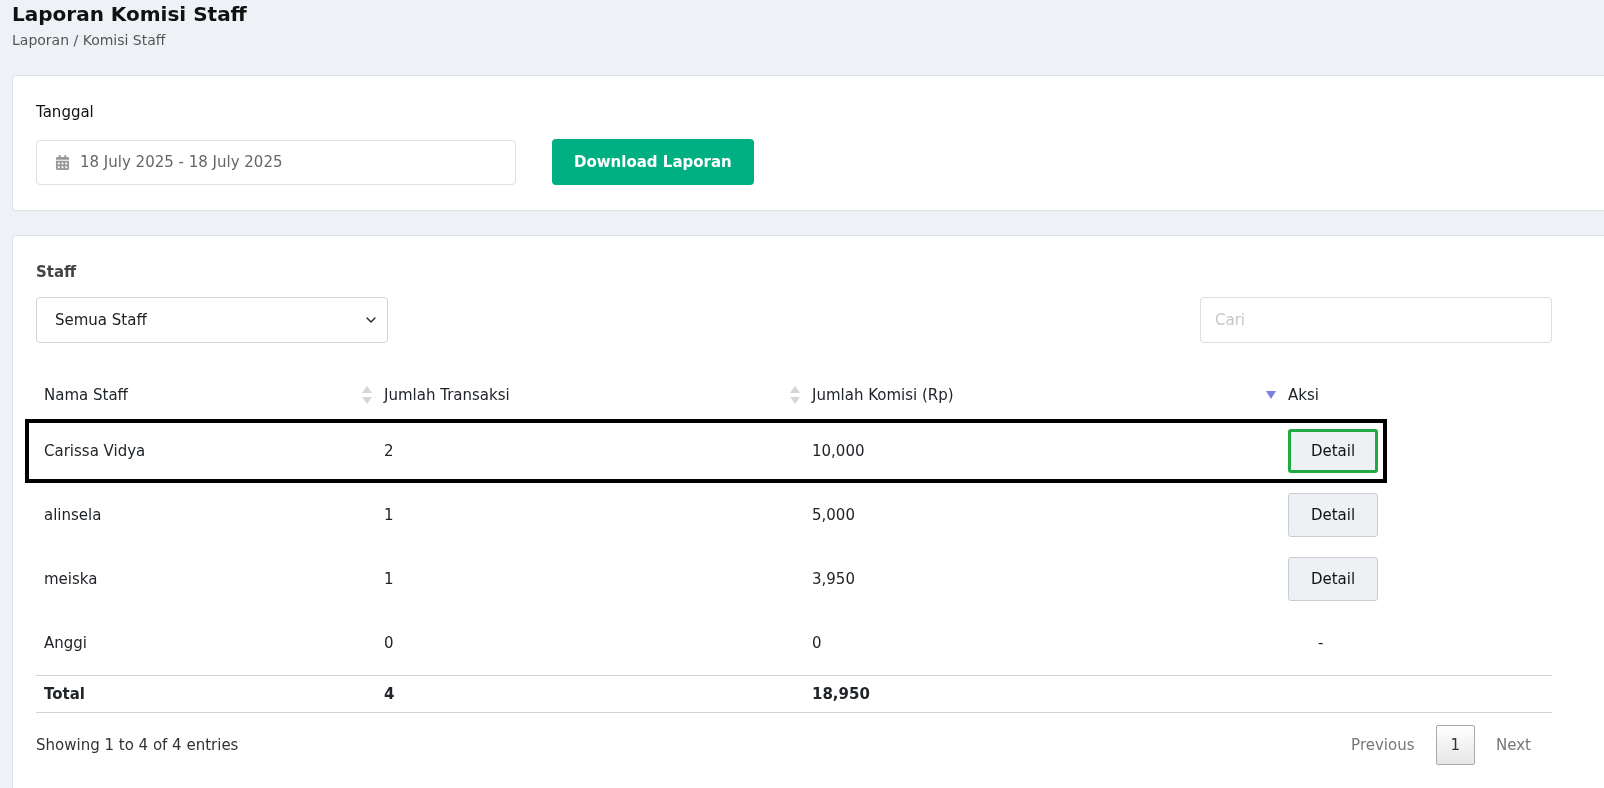  What do you see at coordinates (65, 694) in the screenshot?
I see `total-label: Total` at bounding box center [65, 694].